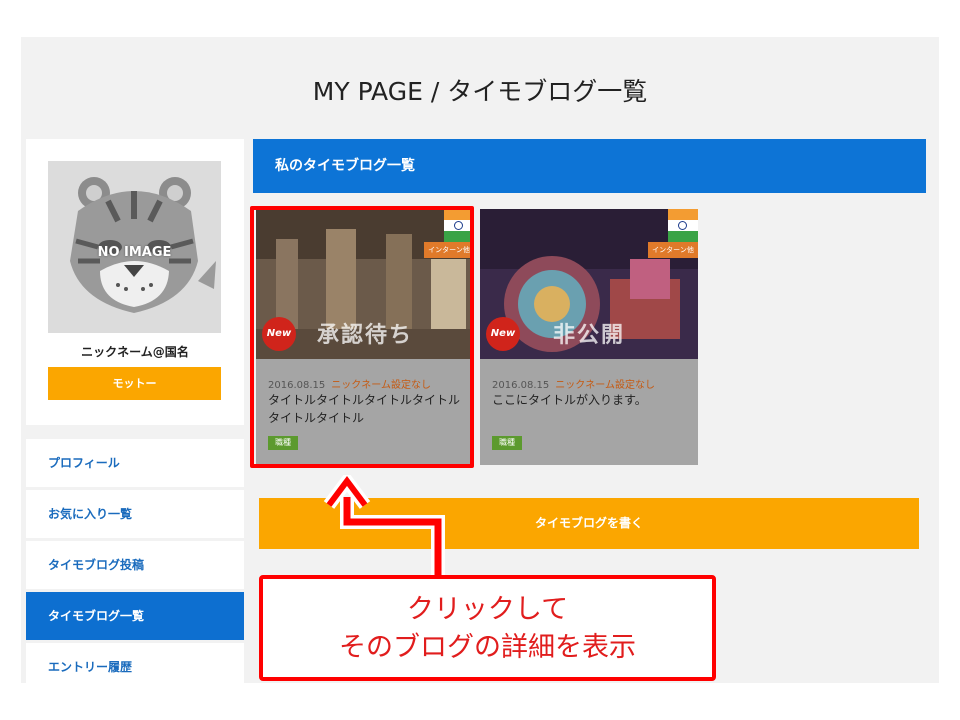  What do you see at coordinates (605, 385) in the screenshot?
I see `blog-author: ニックネーム設定なし` at bounding box center [605, 385].